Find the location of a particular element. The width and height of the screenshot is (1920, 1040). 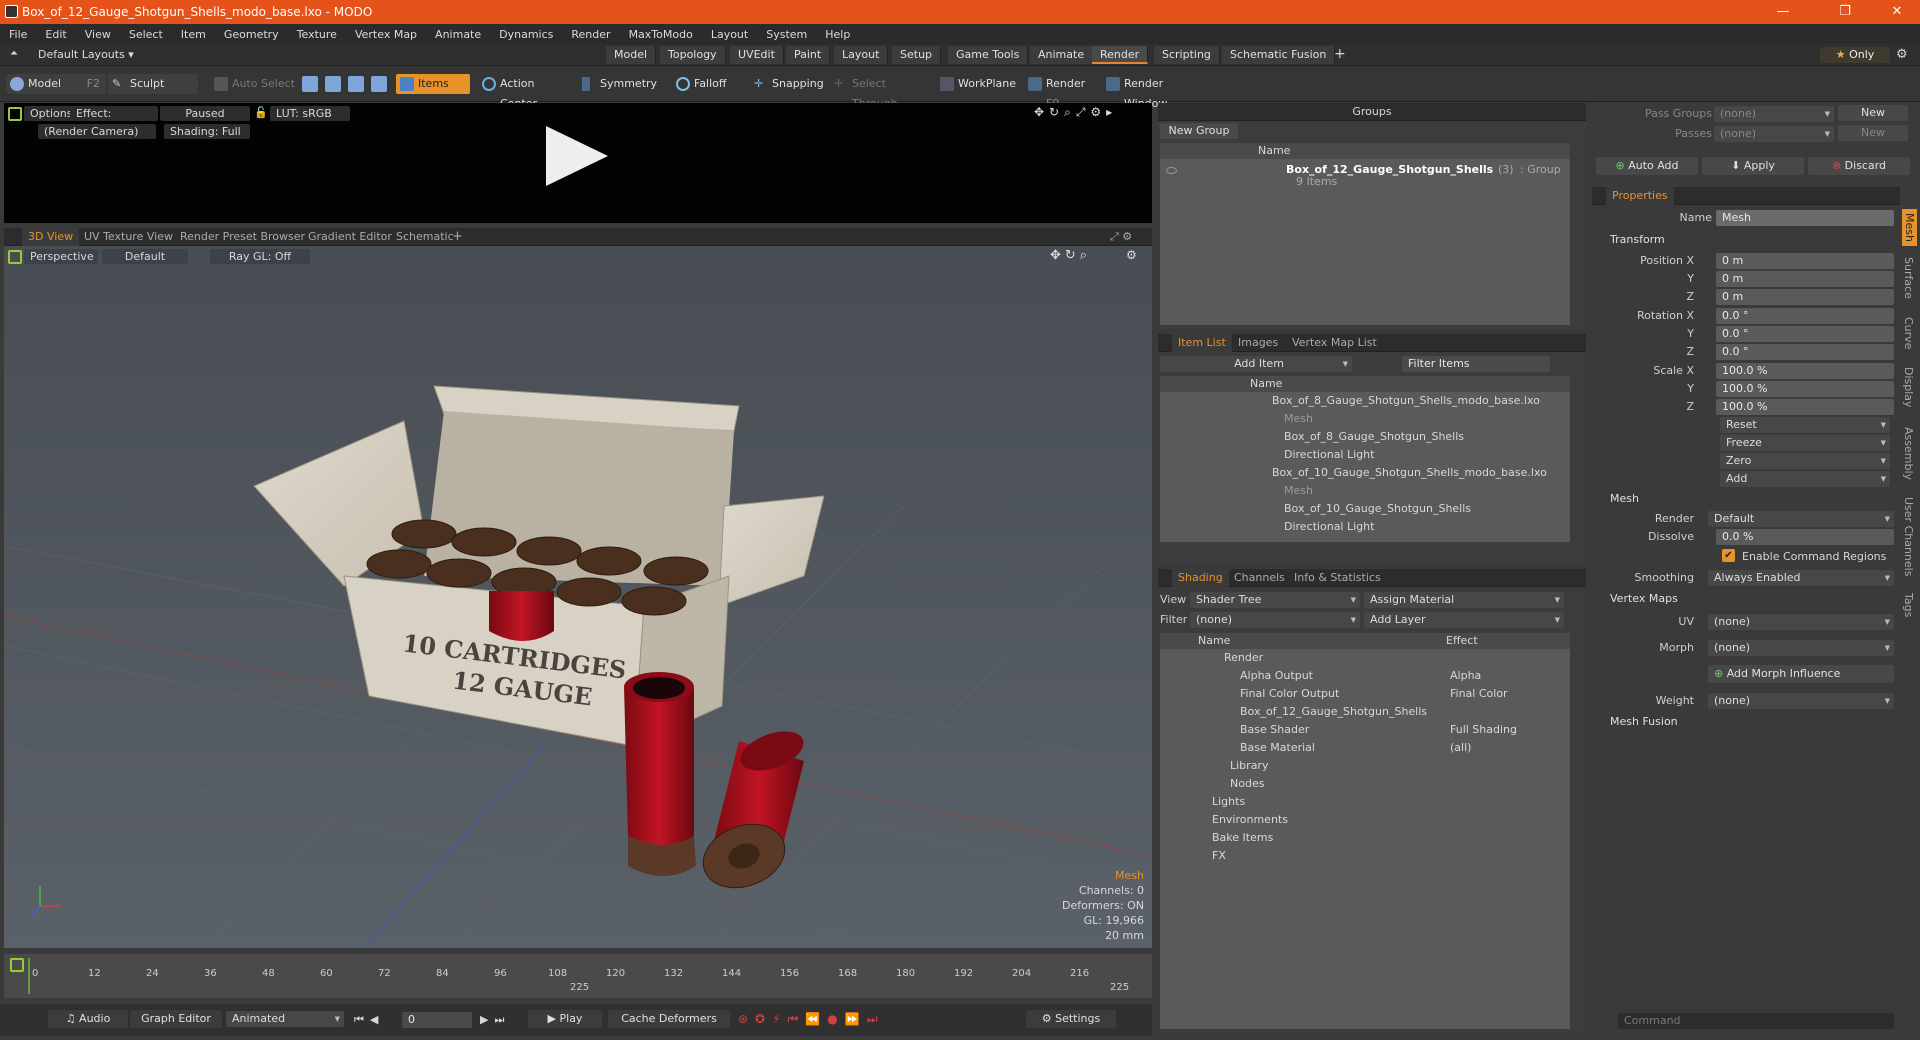

zero-dropdown: Zero is located at coordinates (1805, 461).